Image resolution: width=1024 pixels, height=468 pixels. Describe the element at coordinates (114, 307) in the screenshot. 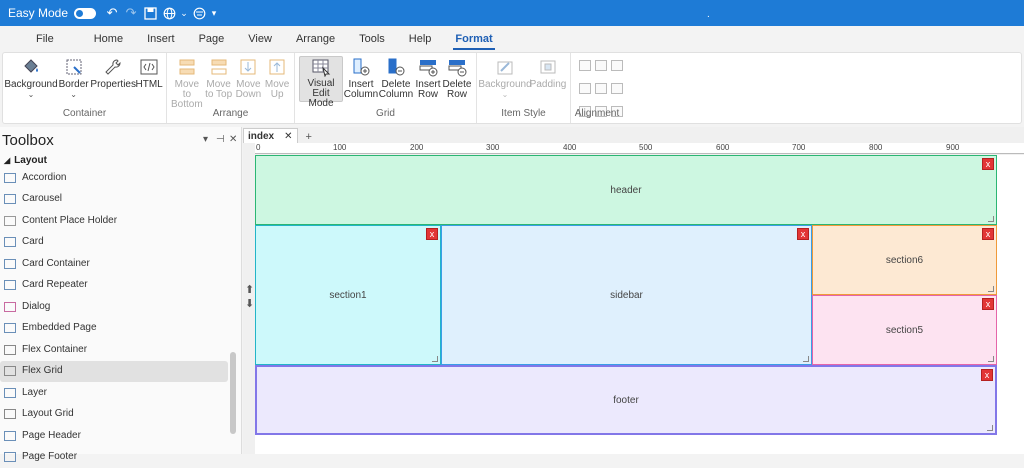

I see `toolbox-item-dialog: Dialog` at that location.